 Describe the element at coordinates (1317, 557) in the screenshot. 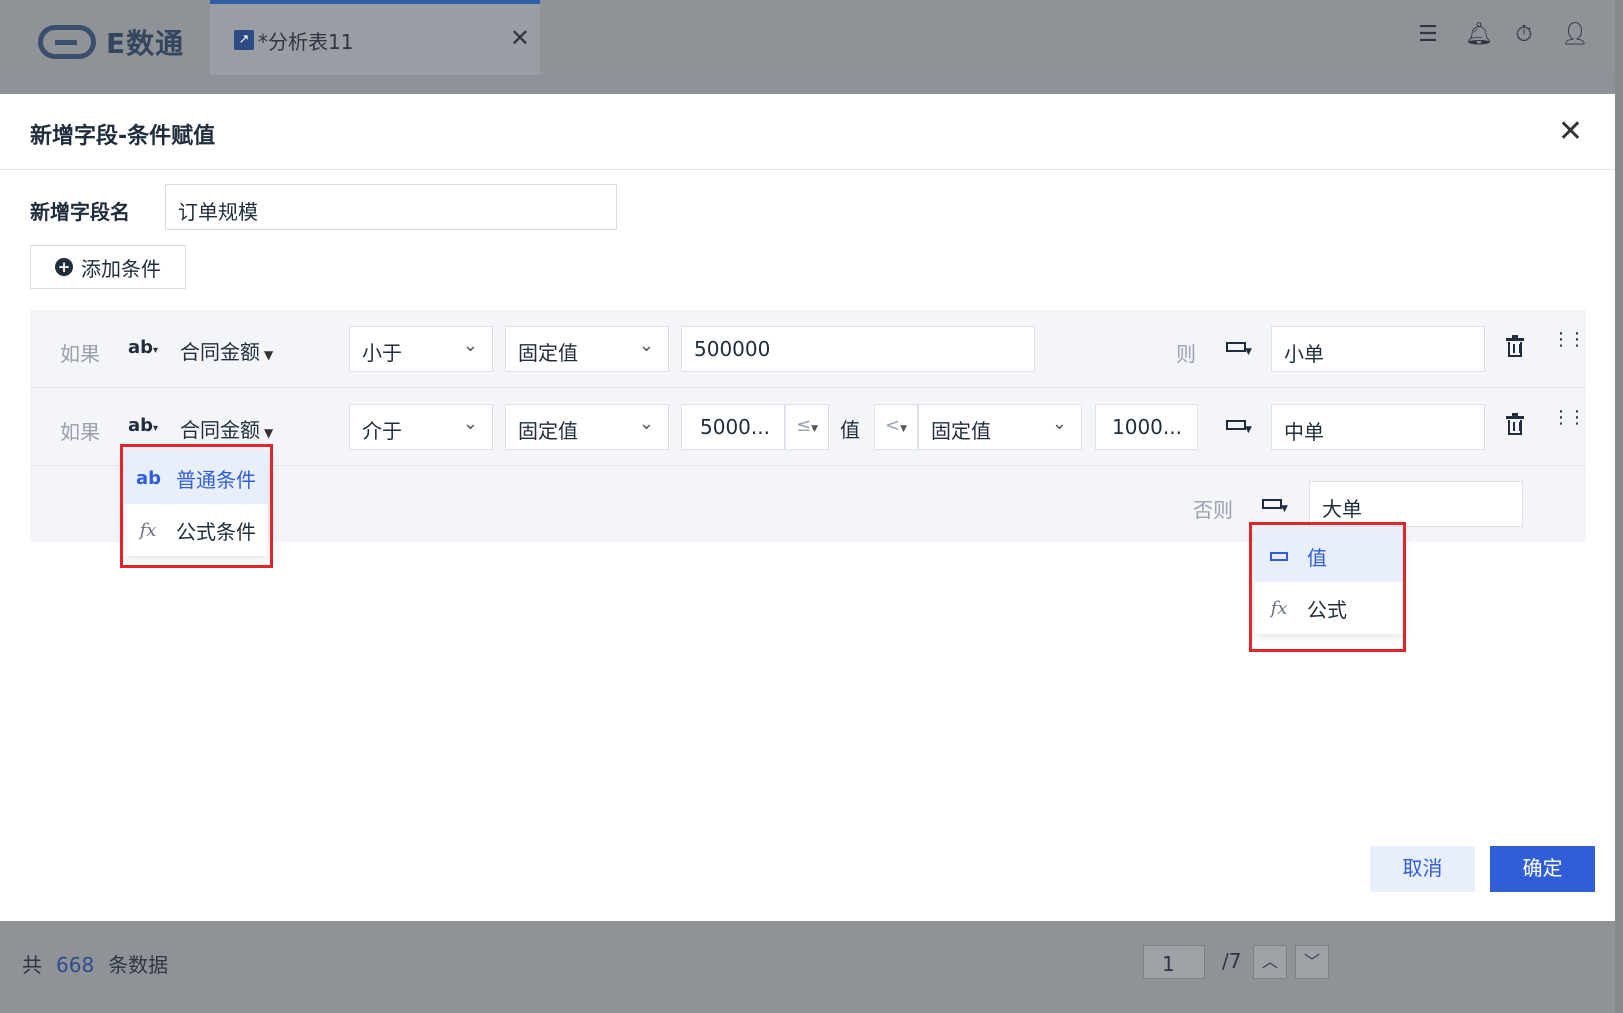

I see `menu-item-label: 值` at that location.